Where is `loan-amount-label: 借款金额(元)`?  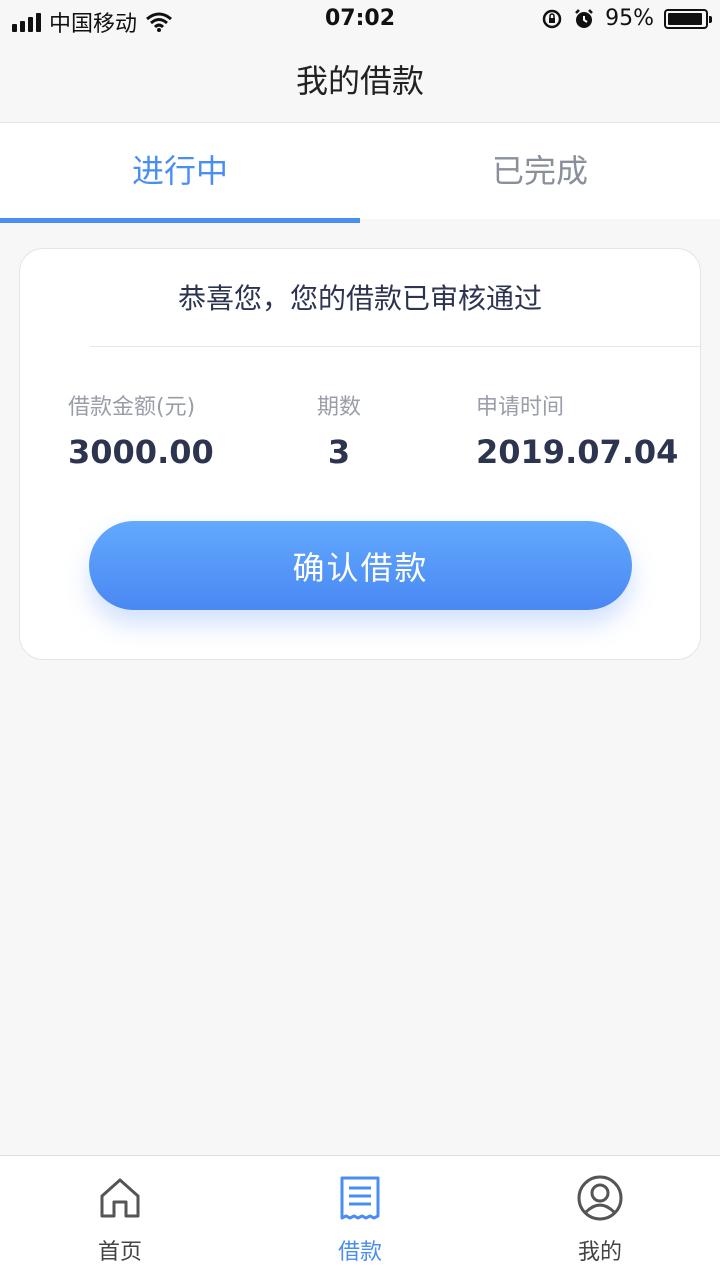
loan-amount-label: 借款金额(元) is located at coordinates (132, 407).